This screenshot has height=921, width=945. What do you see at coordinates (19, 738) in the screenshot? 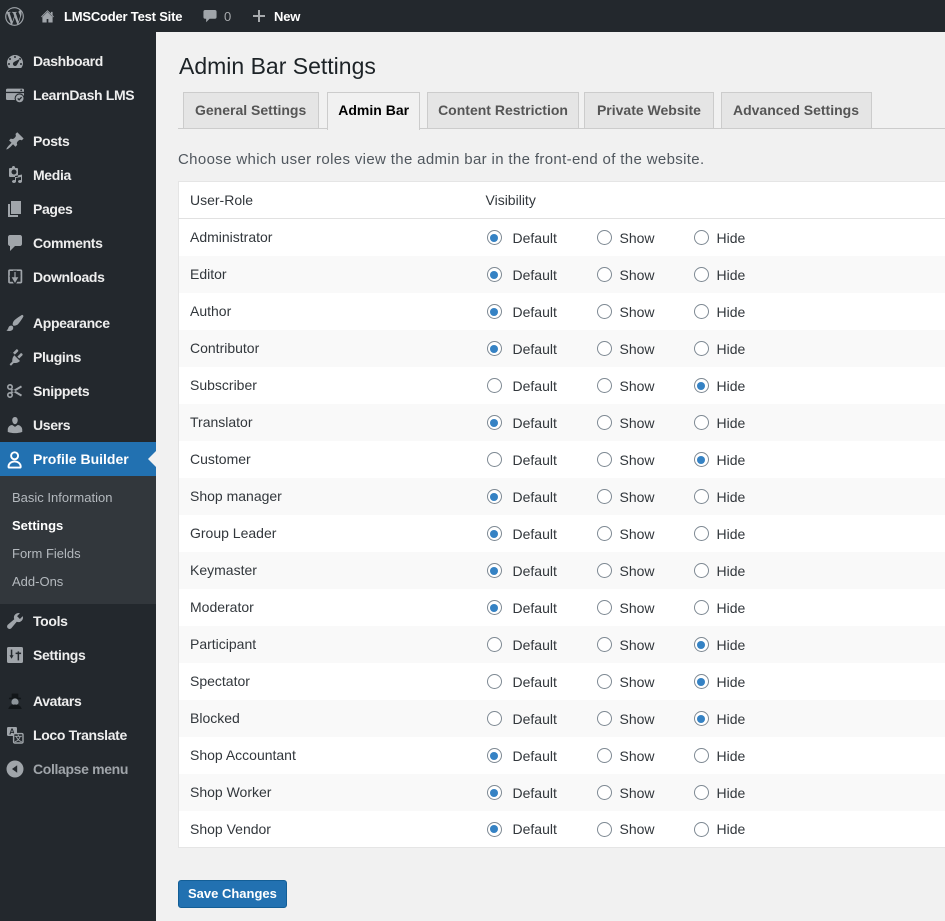
I see `svg-text: 文` at bounding box center [19, 738].